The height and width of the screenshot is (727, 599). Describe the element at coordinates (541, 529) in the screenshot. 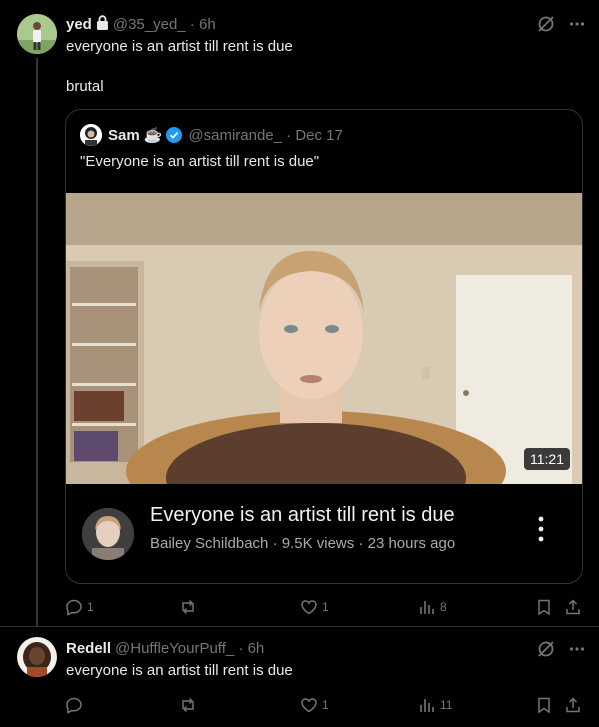

I see `video-more-options-icon` at that location.